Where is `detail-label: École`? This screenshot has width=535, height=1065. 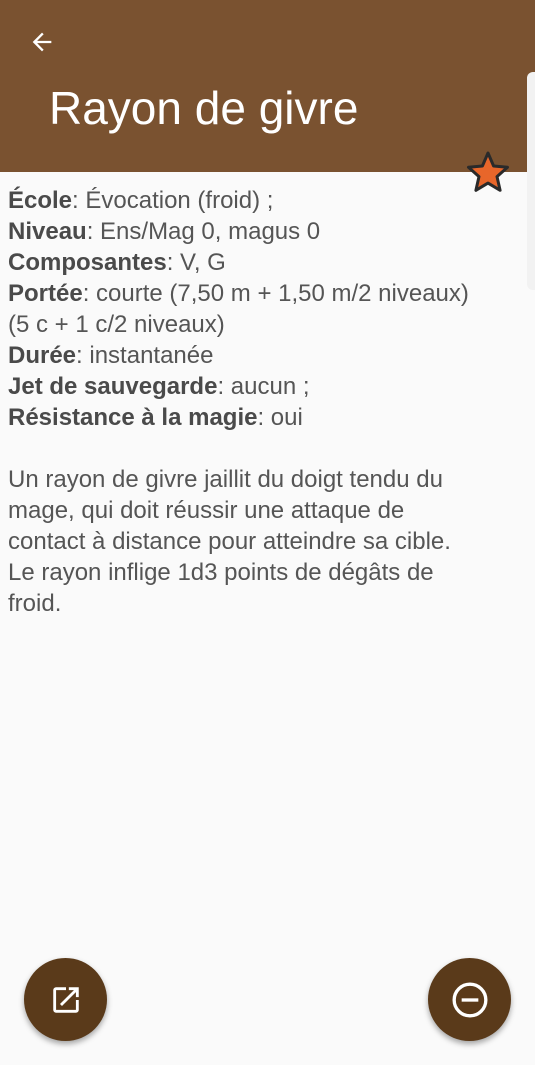
detail-label: École is located at coordinates (40, 200).